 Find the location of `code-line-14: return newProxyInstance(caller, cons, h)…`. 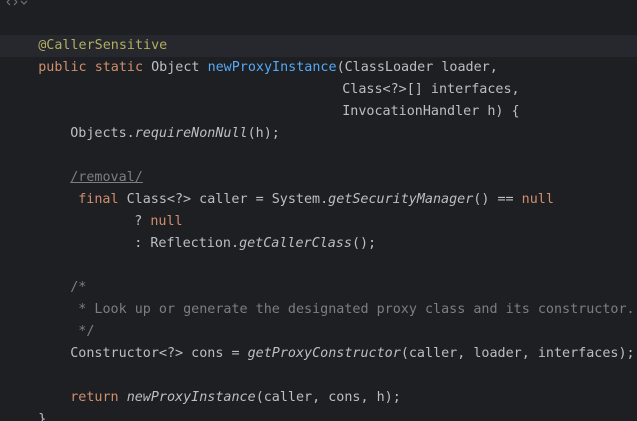

code-line-14: return newProxyInstance(caller, cons, h)… is located at coordinates (219, 385).